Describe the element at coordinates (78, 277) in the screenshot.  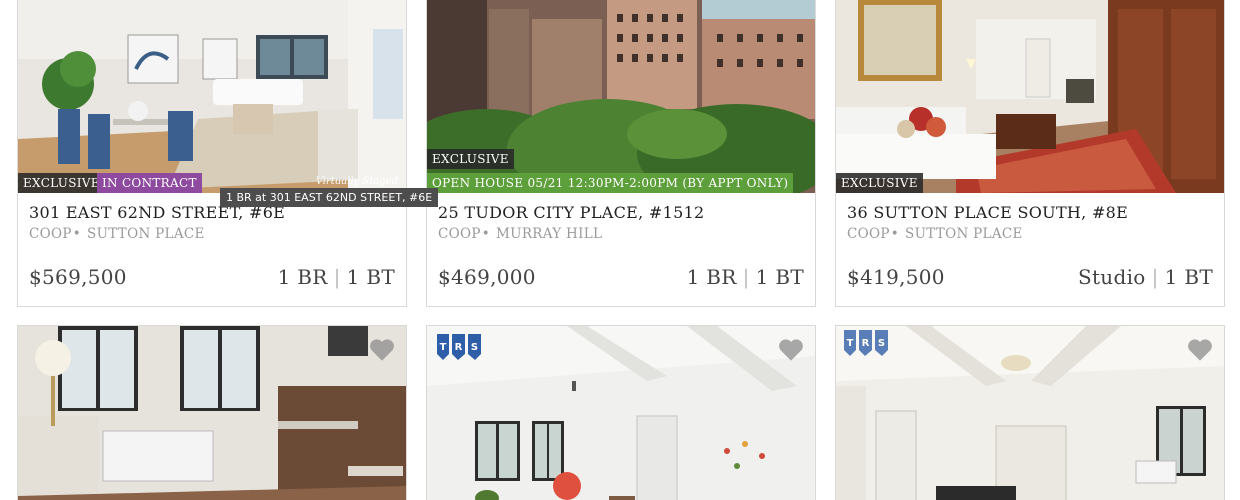
I see `listing-price: $569,500` at that location.